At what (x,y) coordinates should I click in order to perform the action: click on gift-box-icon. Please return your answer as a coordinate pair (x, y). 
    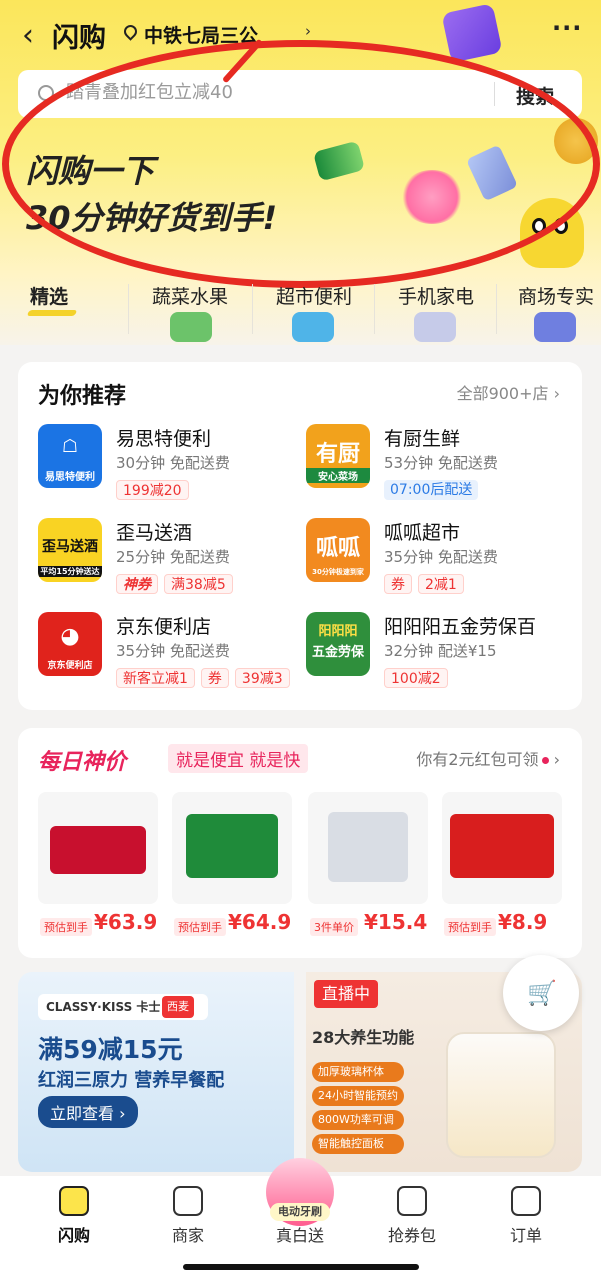
    Looking at the image, I should click on (472, 33).